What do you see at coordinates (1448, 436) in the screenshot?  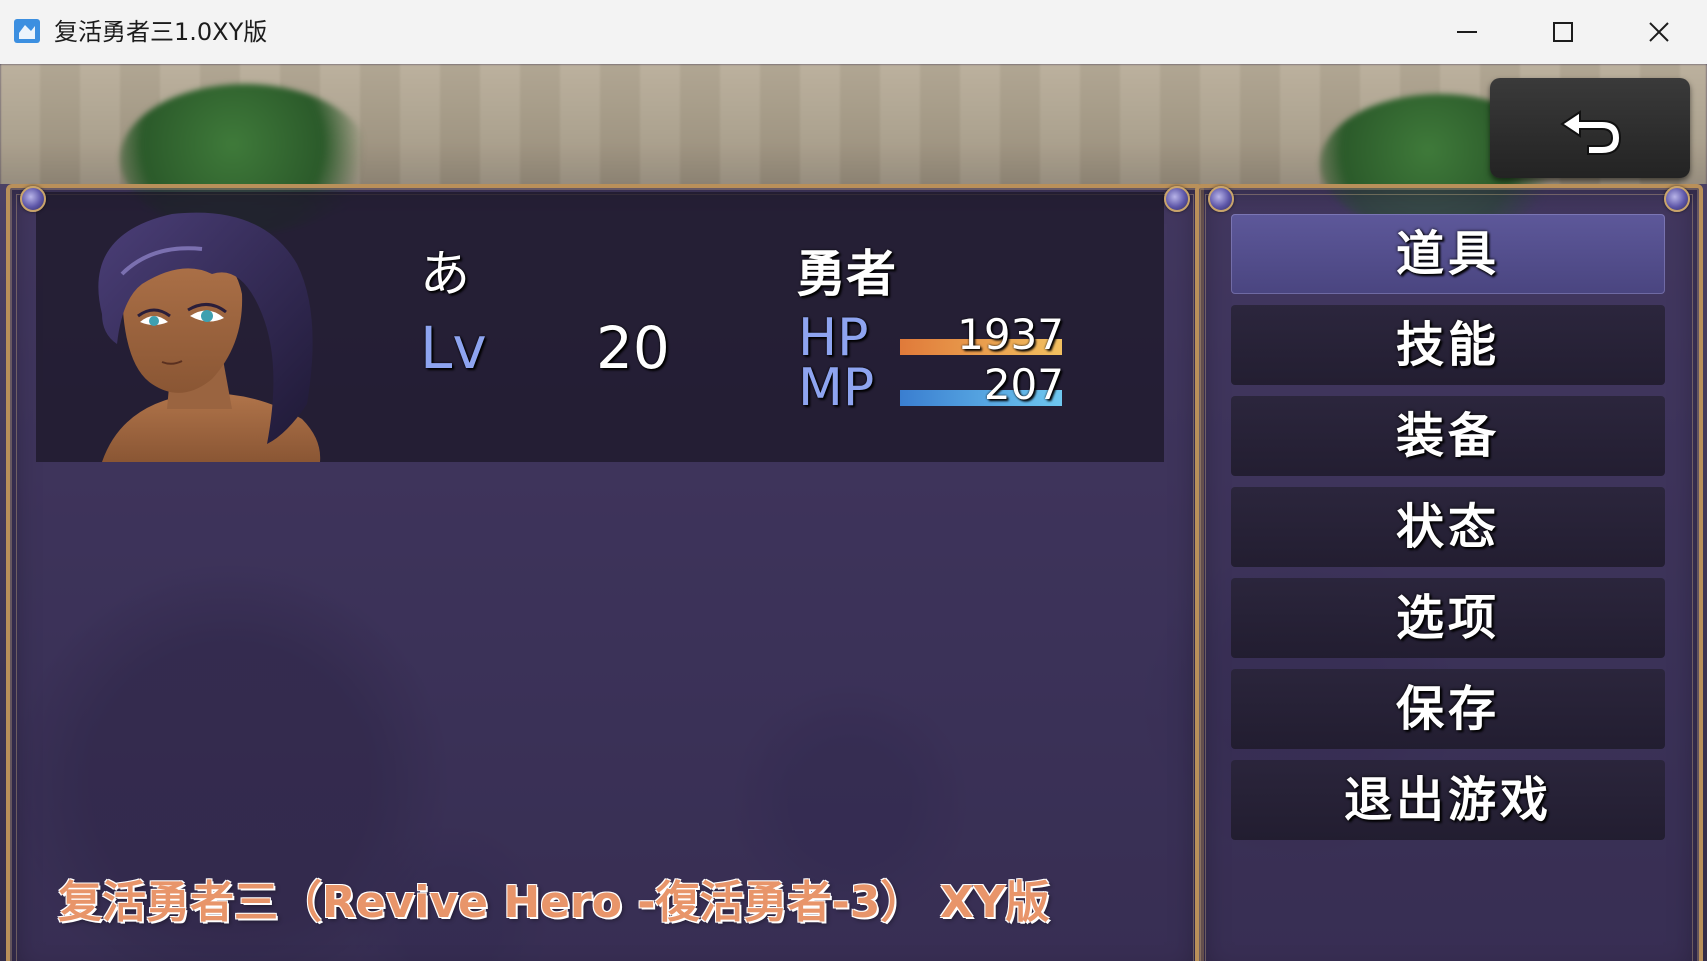 I see `menu-item-equipment: 装备` at bounding box center [1448, 436].